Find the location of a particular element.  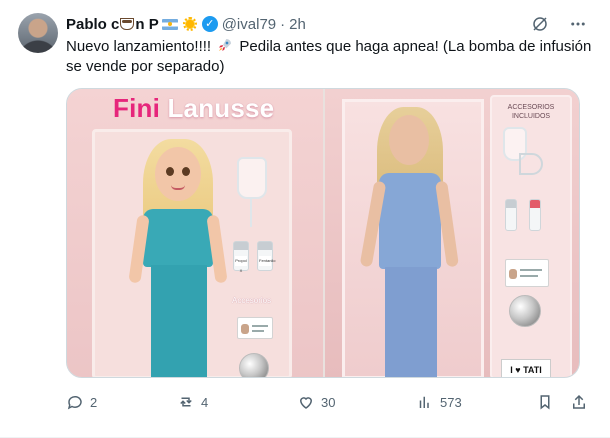

bookmark-icon is located at coordinates (545, 402).